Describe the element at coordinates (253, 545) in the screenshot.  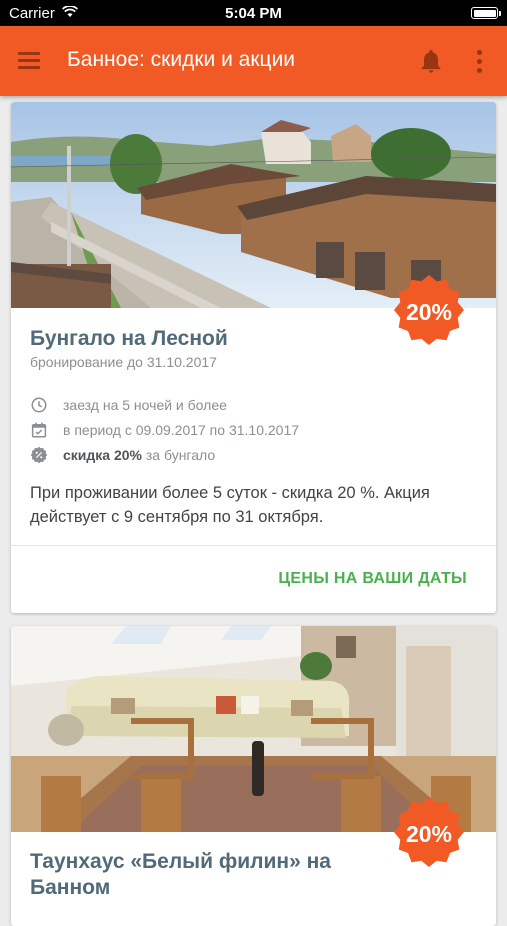
I see `card-divider` at that location.